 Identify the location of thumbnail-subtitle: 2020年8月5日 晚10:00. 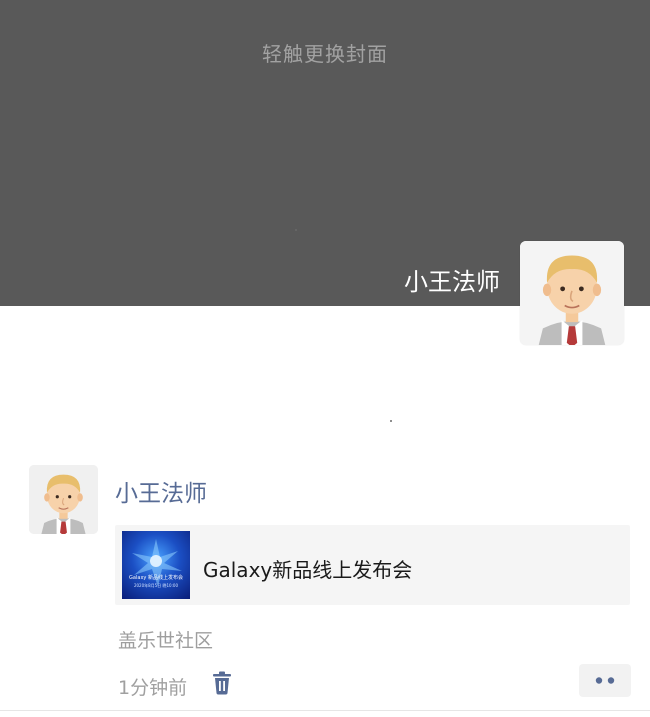
(156, 585).